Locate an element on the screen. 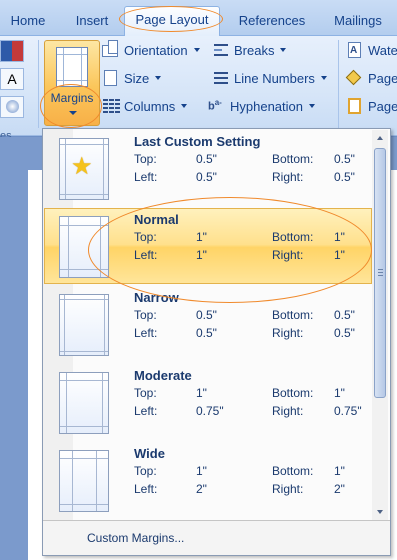  left-value: 2" is located at coordinates (201, 489).